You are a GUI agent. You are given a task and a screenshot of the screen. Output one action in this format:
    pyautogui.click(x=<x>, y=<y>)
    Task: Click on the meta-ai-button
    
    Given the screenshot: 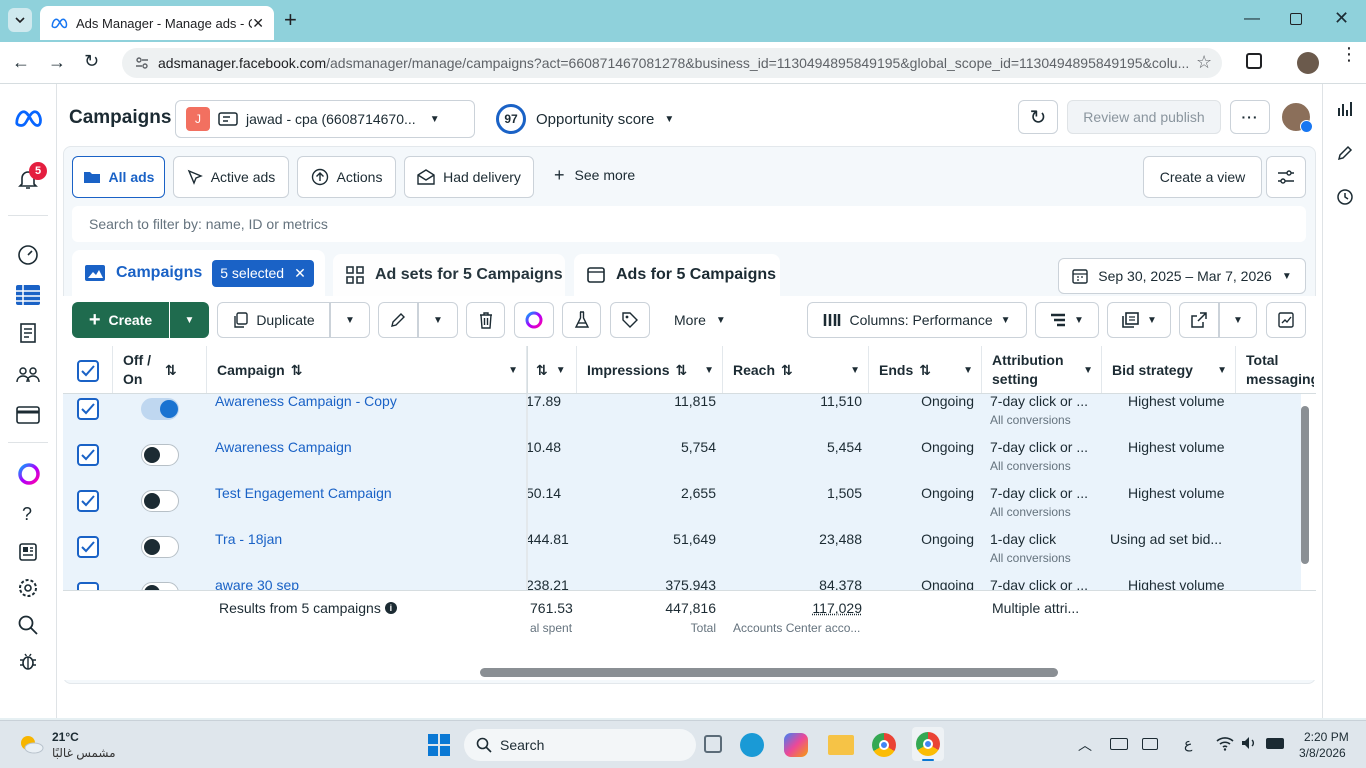 What is the action you would take?
    pyautogui.click(x=534, y=320)
    